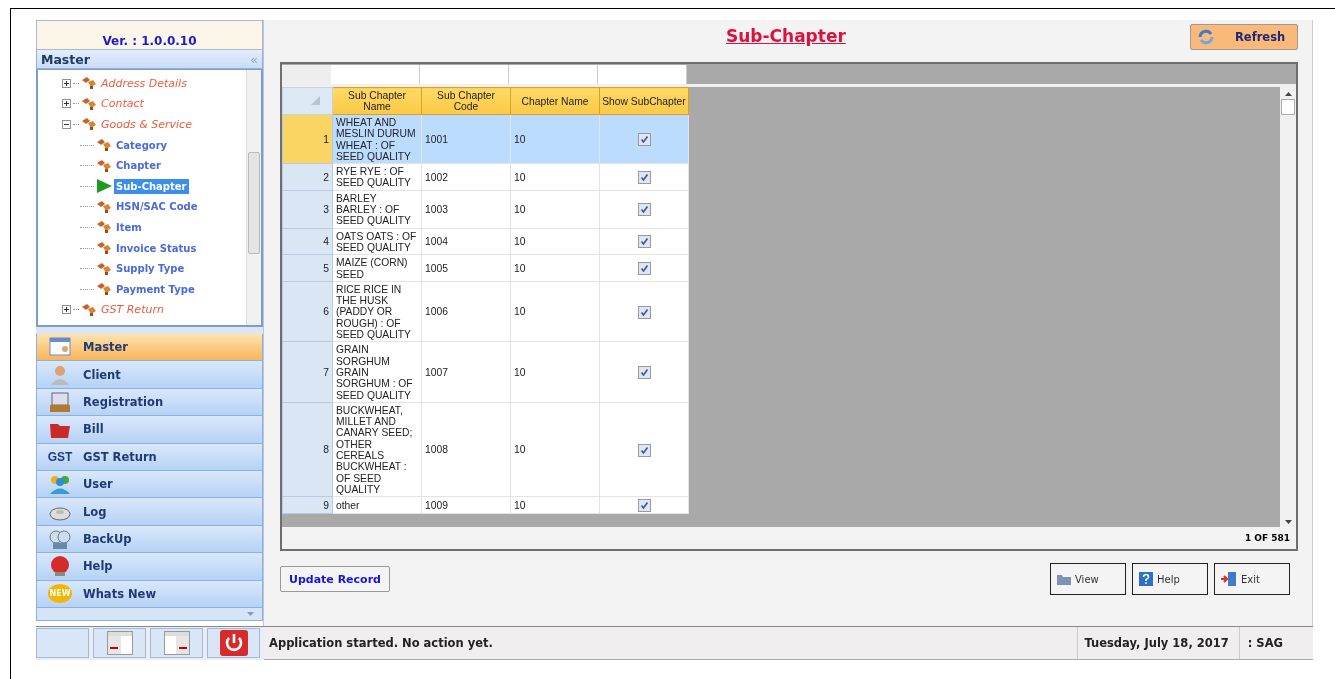 This screenshot has width=1335, height=679. Describe the element at coordinates (786, 36) in the screenshot. I see `page-title: Sub-Chapter` at that location.